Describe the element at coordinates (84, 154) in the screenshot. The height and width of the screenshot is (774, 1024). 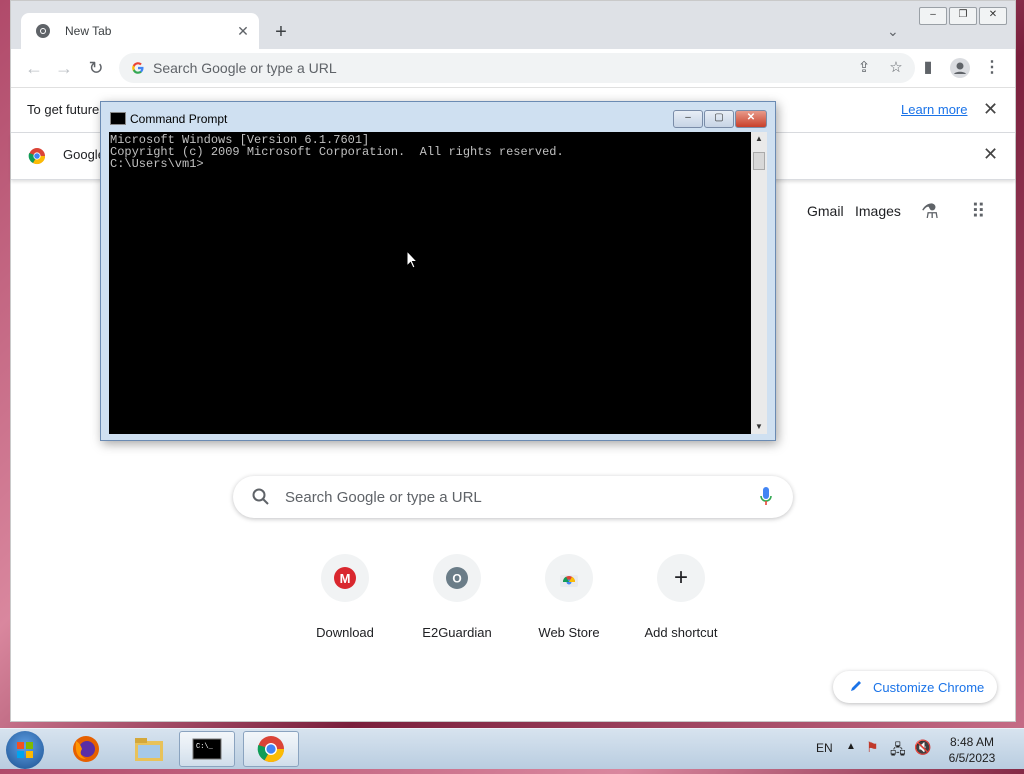
I see `infobar-message: Google` at that location.